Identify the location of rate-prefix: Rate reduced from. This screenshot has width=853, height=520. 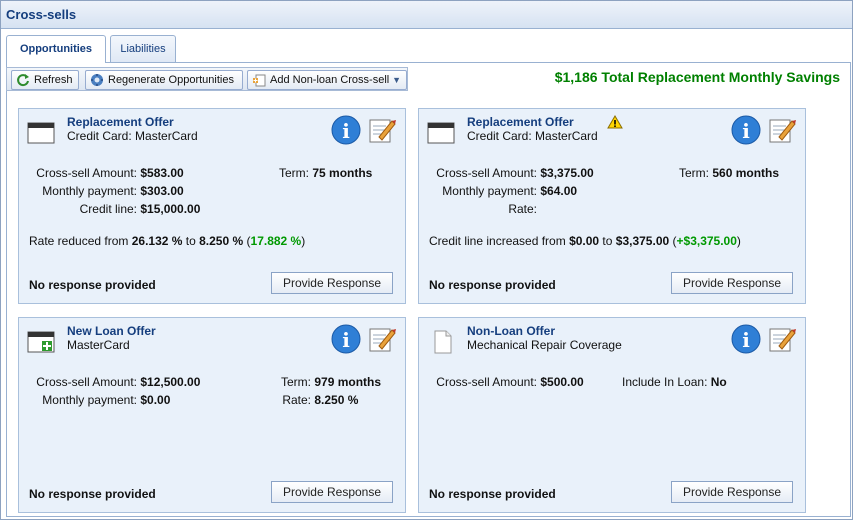
(80, 241).